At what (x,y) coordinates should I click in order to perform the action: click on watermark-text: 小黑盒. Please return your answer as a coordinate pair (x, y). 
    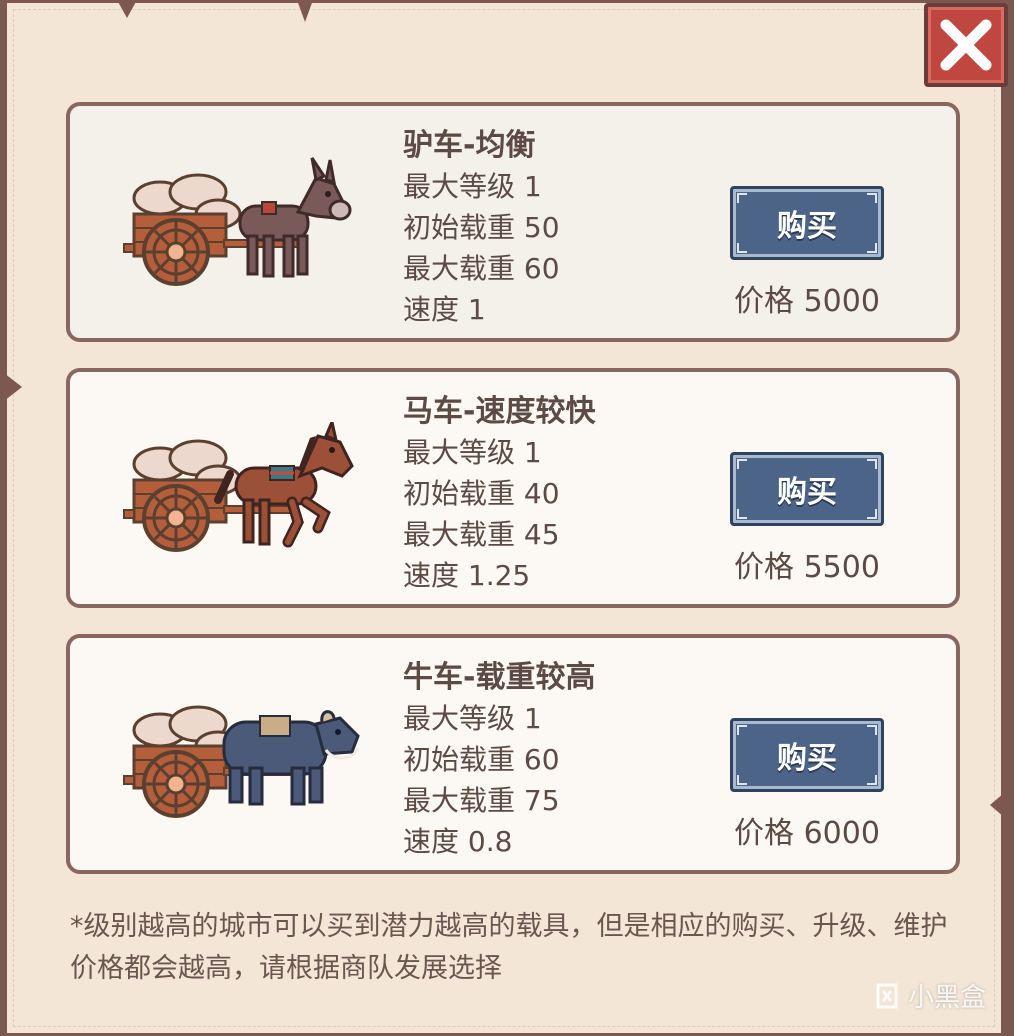
    Looking at the image, I should click on (946, 998).